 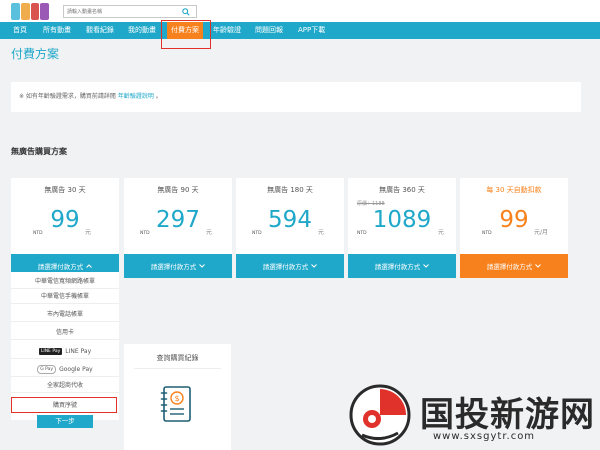 I want to click on plan-card-180: 無廣告 180 天 594 NTD 元, so click(x=290, y=216).